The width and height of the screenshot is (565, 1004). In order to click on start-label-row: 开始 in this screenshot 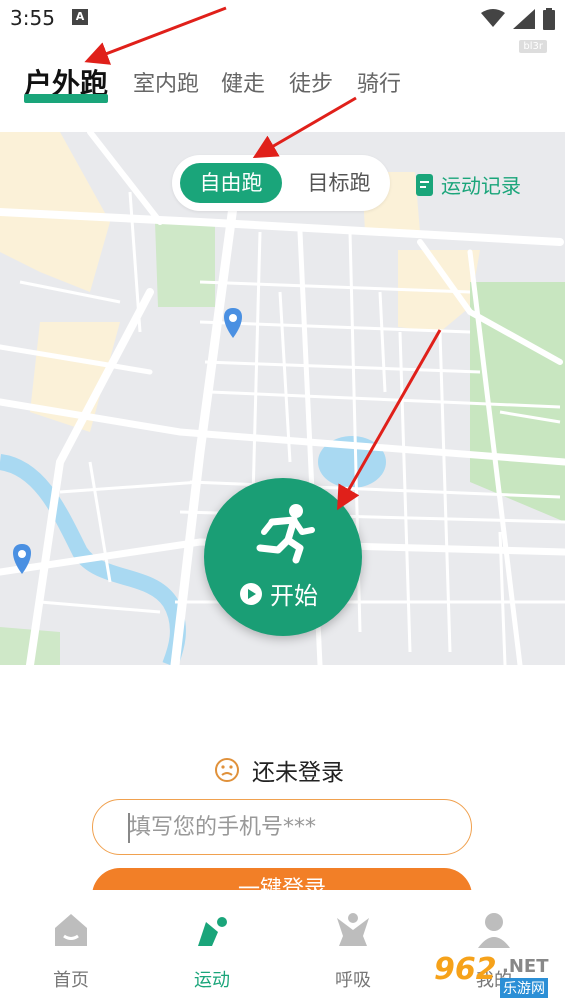, I will do `click(279, 593)`.